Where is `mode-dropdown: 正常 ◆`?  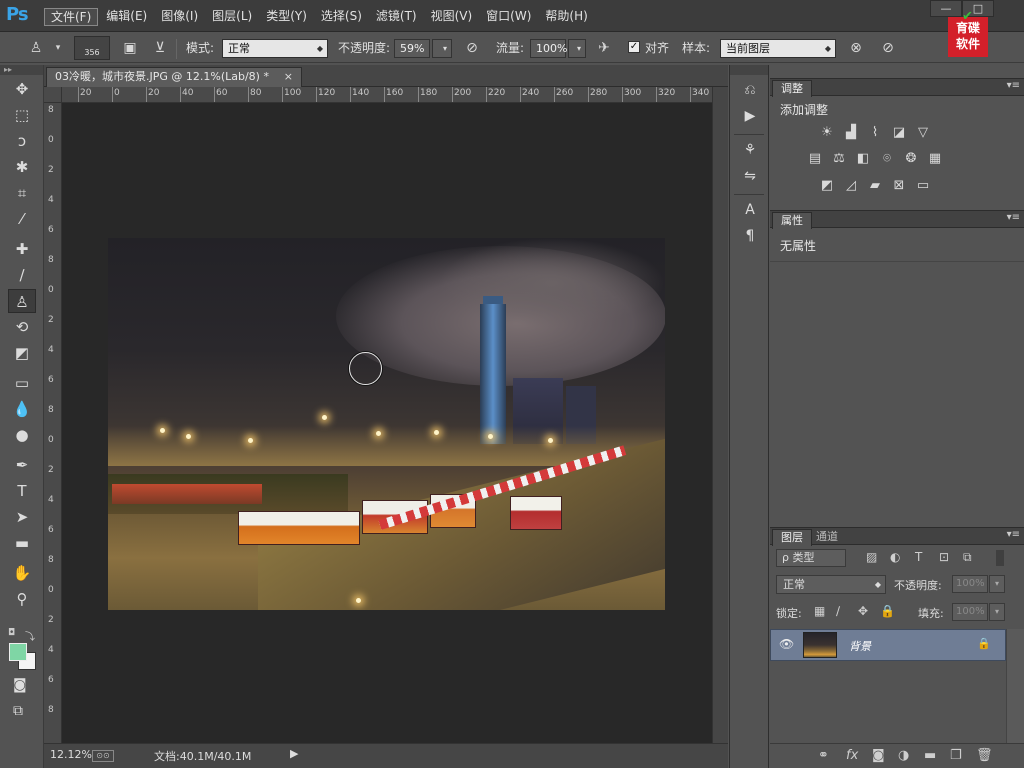
mode-dropdown: 正常 ◆ is located at coordinates (275, 48).